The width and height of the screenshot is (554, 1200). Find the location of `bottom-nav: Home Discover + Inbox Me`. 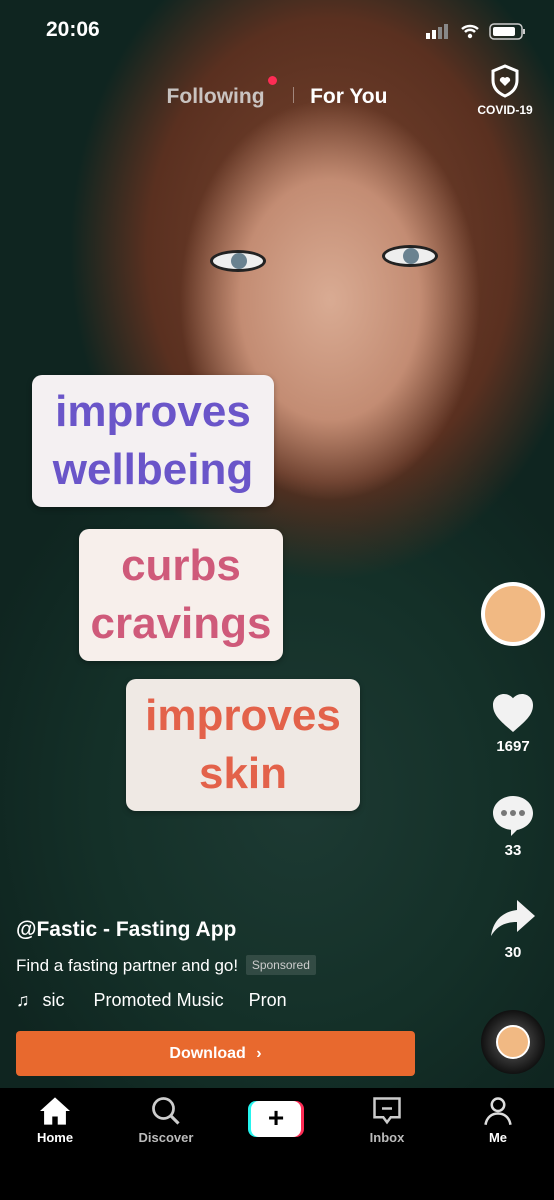

bottom-nav: Home Discover + Inbox Me is located at coordinates (277, 1144).